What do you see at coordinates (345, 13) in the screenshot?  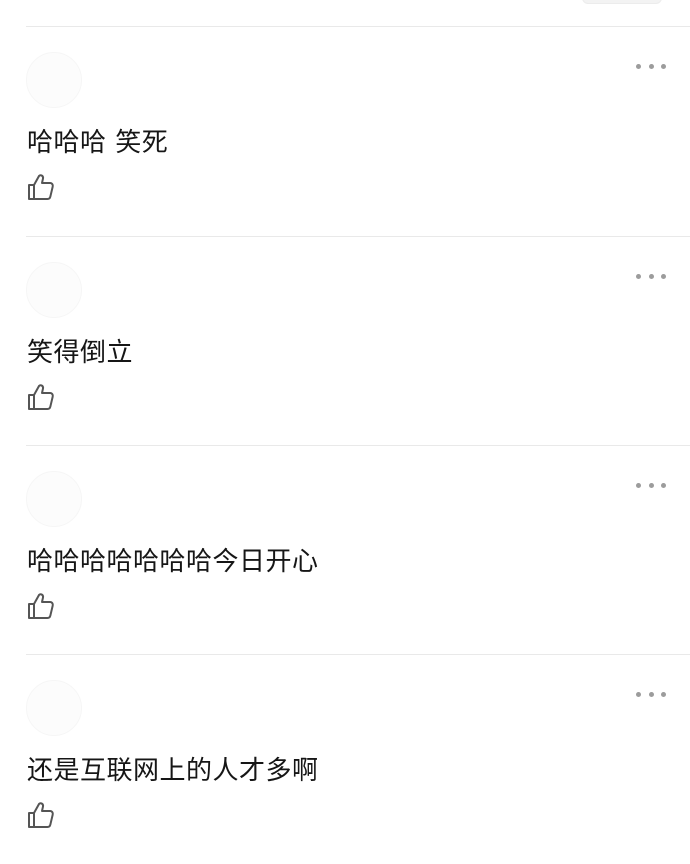 I see `top-strip` at bounding box center [345, 13].